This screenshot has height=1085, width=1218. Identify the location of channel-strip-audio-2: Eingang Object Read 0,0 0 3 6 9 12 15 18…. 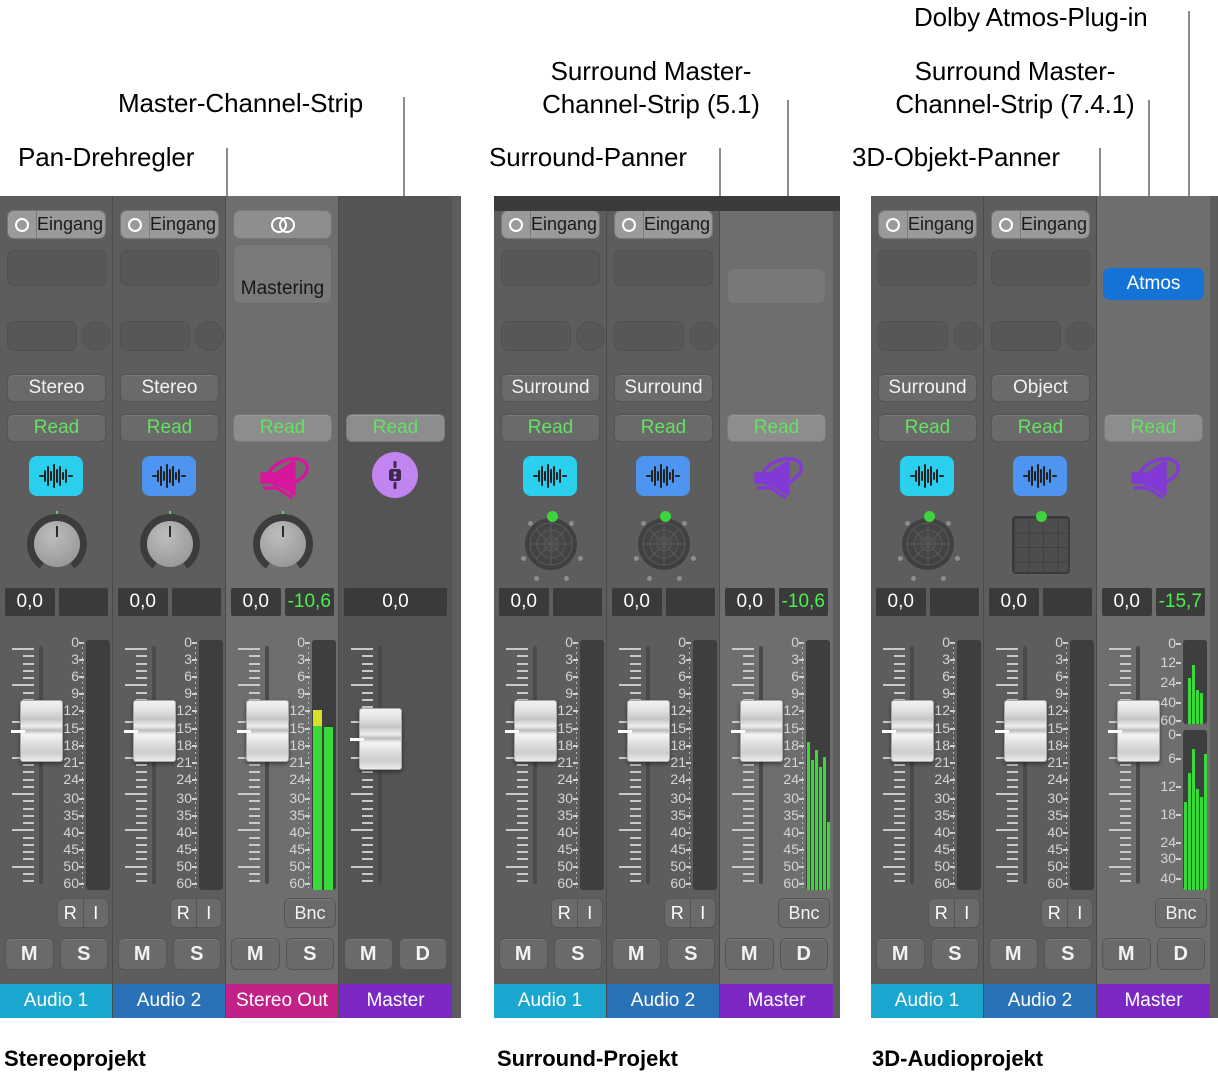
(1040, 607).